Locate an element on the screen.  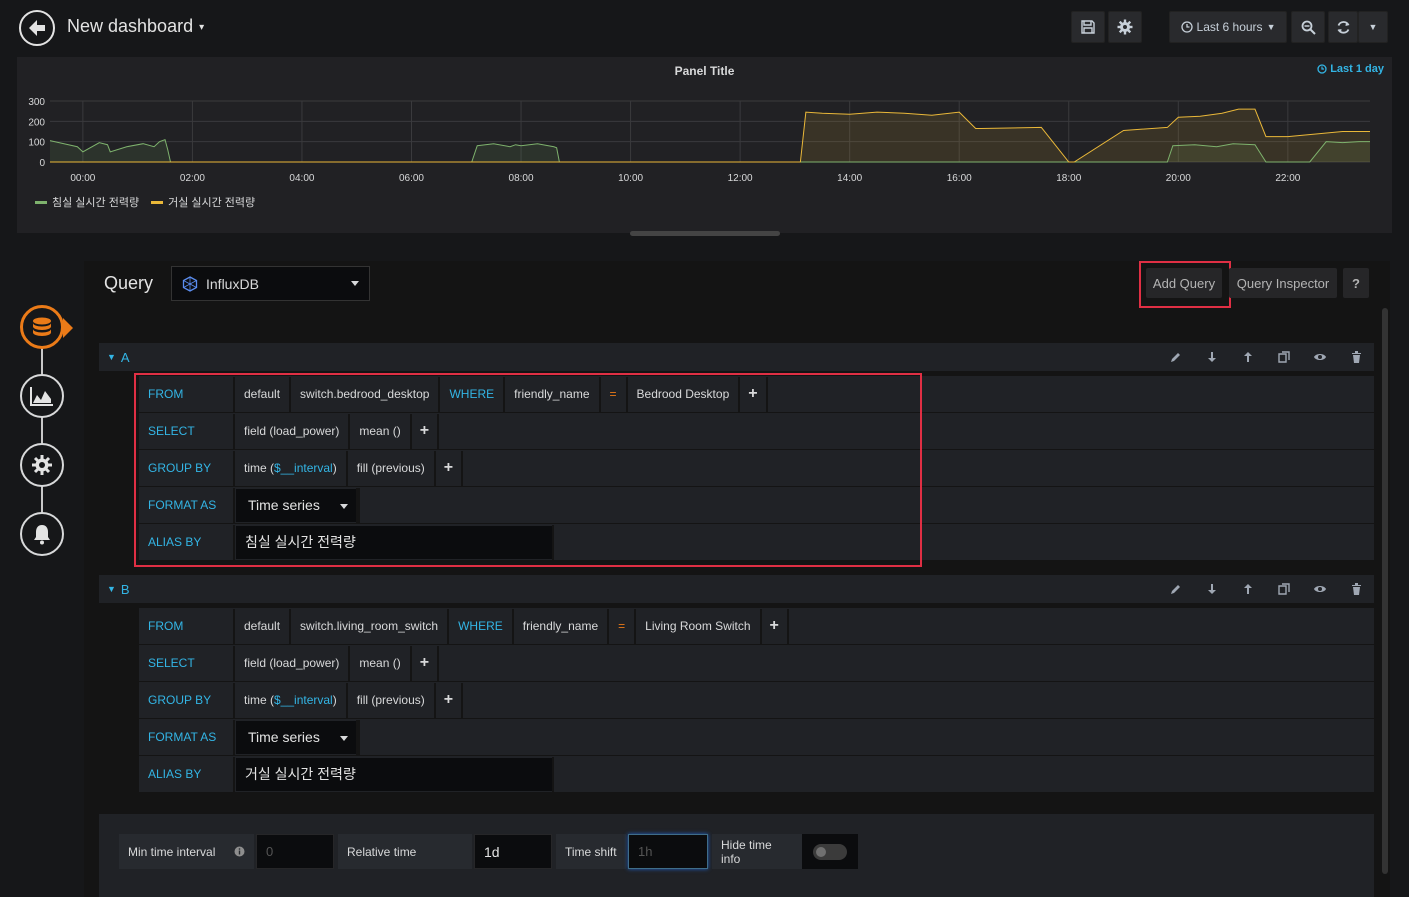
format-row: FORMAT AS Time series is located at coordinates (756, 737).